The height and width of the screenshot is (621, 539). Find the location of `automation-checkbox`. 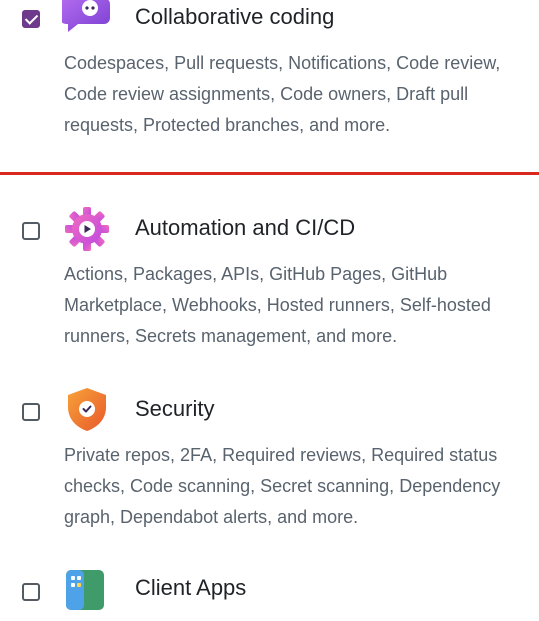

automation-checkbox is located at coordinates (31, 231).